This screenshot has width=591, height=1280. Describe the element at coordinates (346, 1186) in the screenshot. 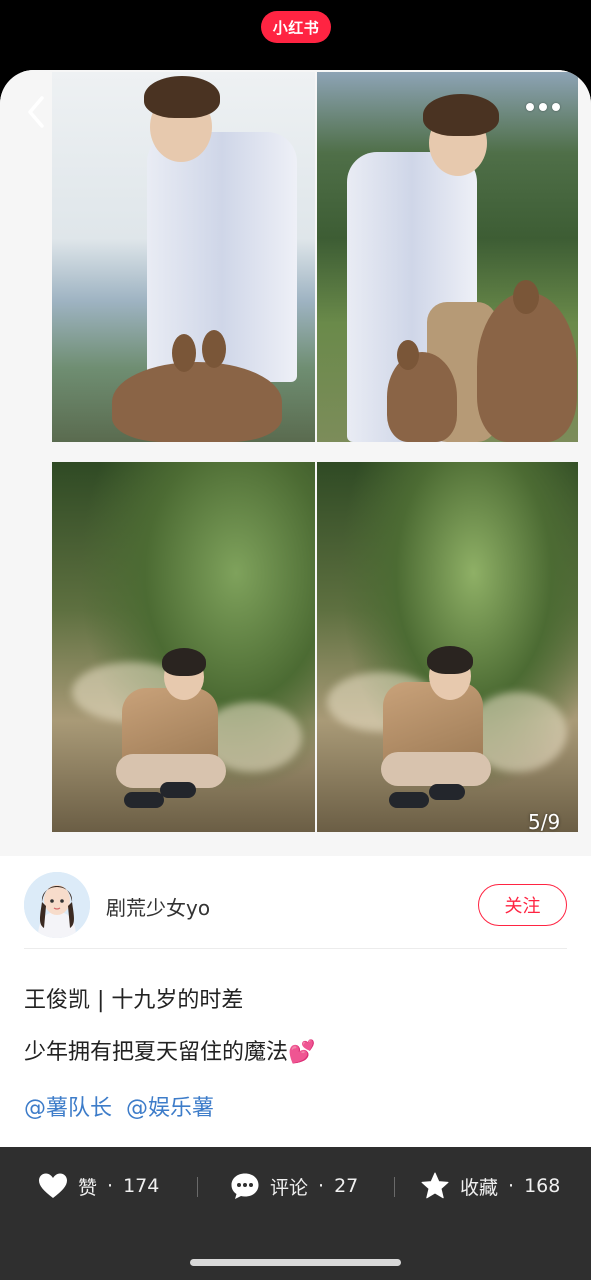

I see `comment-count: 27` at that location.